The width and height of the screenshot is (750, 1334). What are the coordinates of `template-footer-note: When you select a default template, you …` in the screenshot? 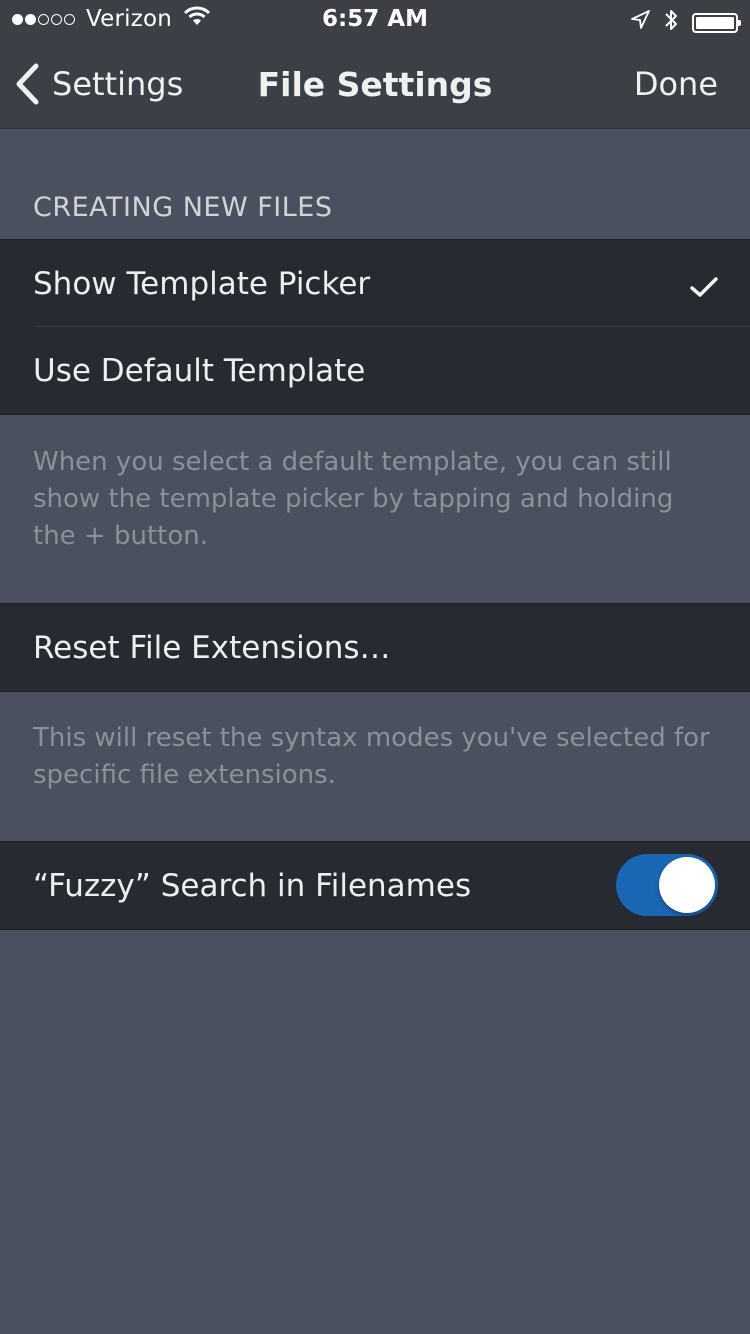 It's located at (353, 499).